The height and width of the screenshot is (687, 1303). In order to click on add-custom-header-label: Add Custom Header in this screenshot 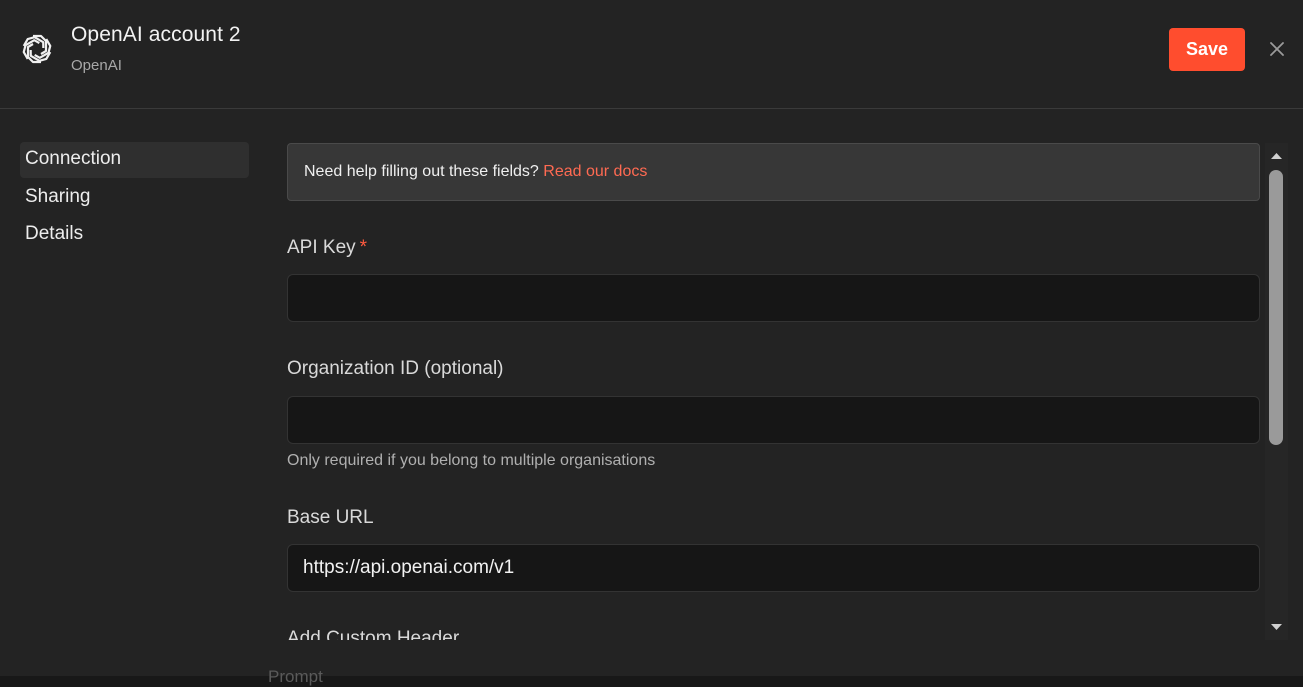, I will do `click(373, 634)`.